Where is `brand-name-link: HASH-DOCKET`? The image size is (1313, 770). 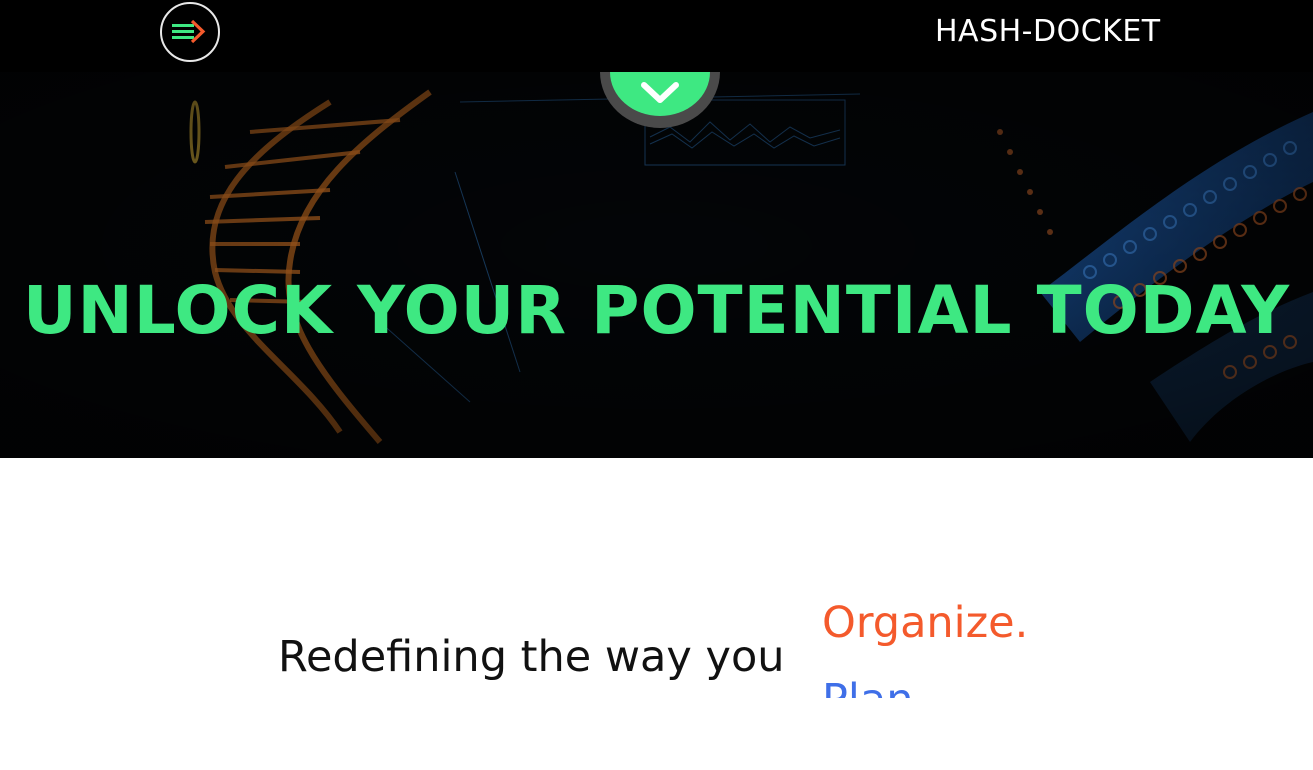
brand-name-link: HASH-DOCKET is located at coordinates (1048, 31).